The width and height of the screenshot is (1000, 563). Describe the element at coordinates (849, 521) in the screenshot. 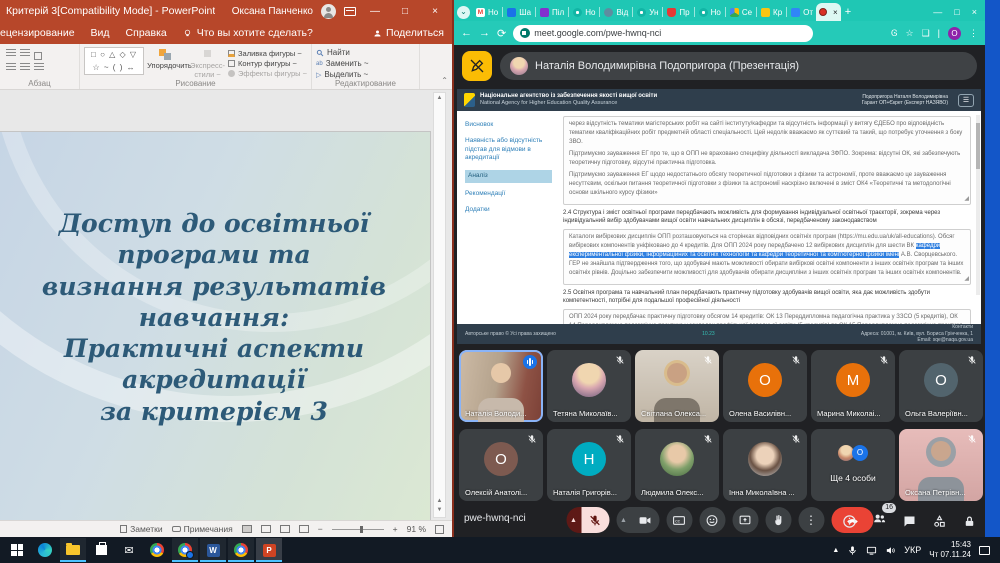

I see `meeting-details-icon` at that location.